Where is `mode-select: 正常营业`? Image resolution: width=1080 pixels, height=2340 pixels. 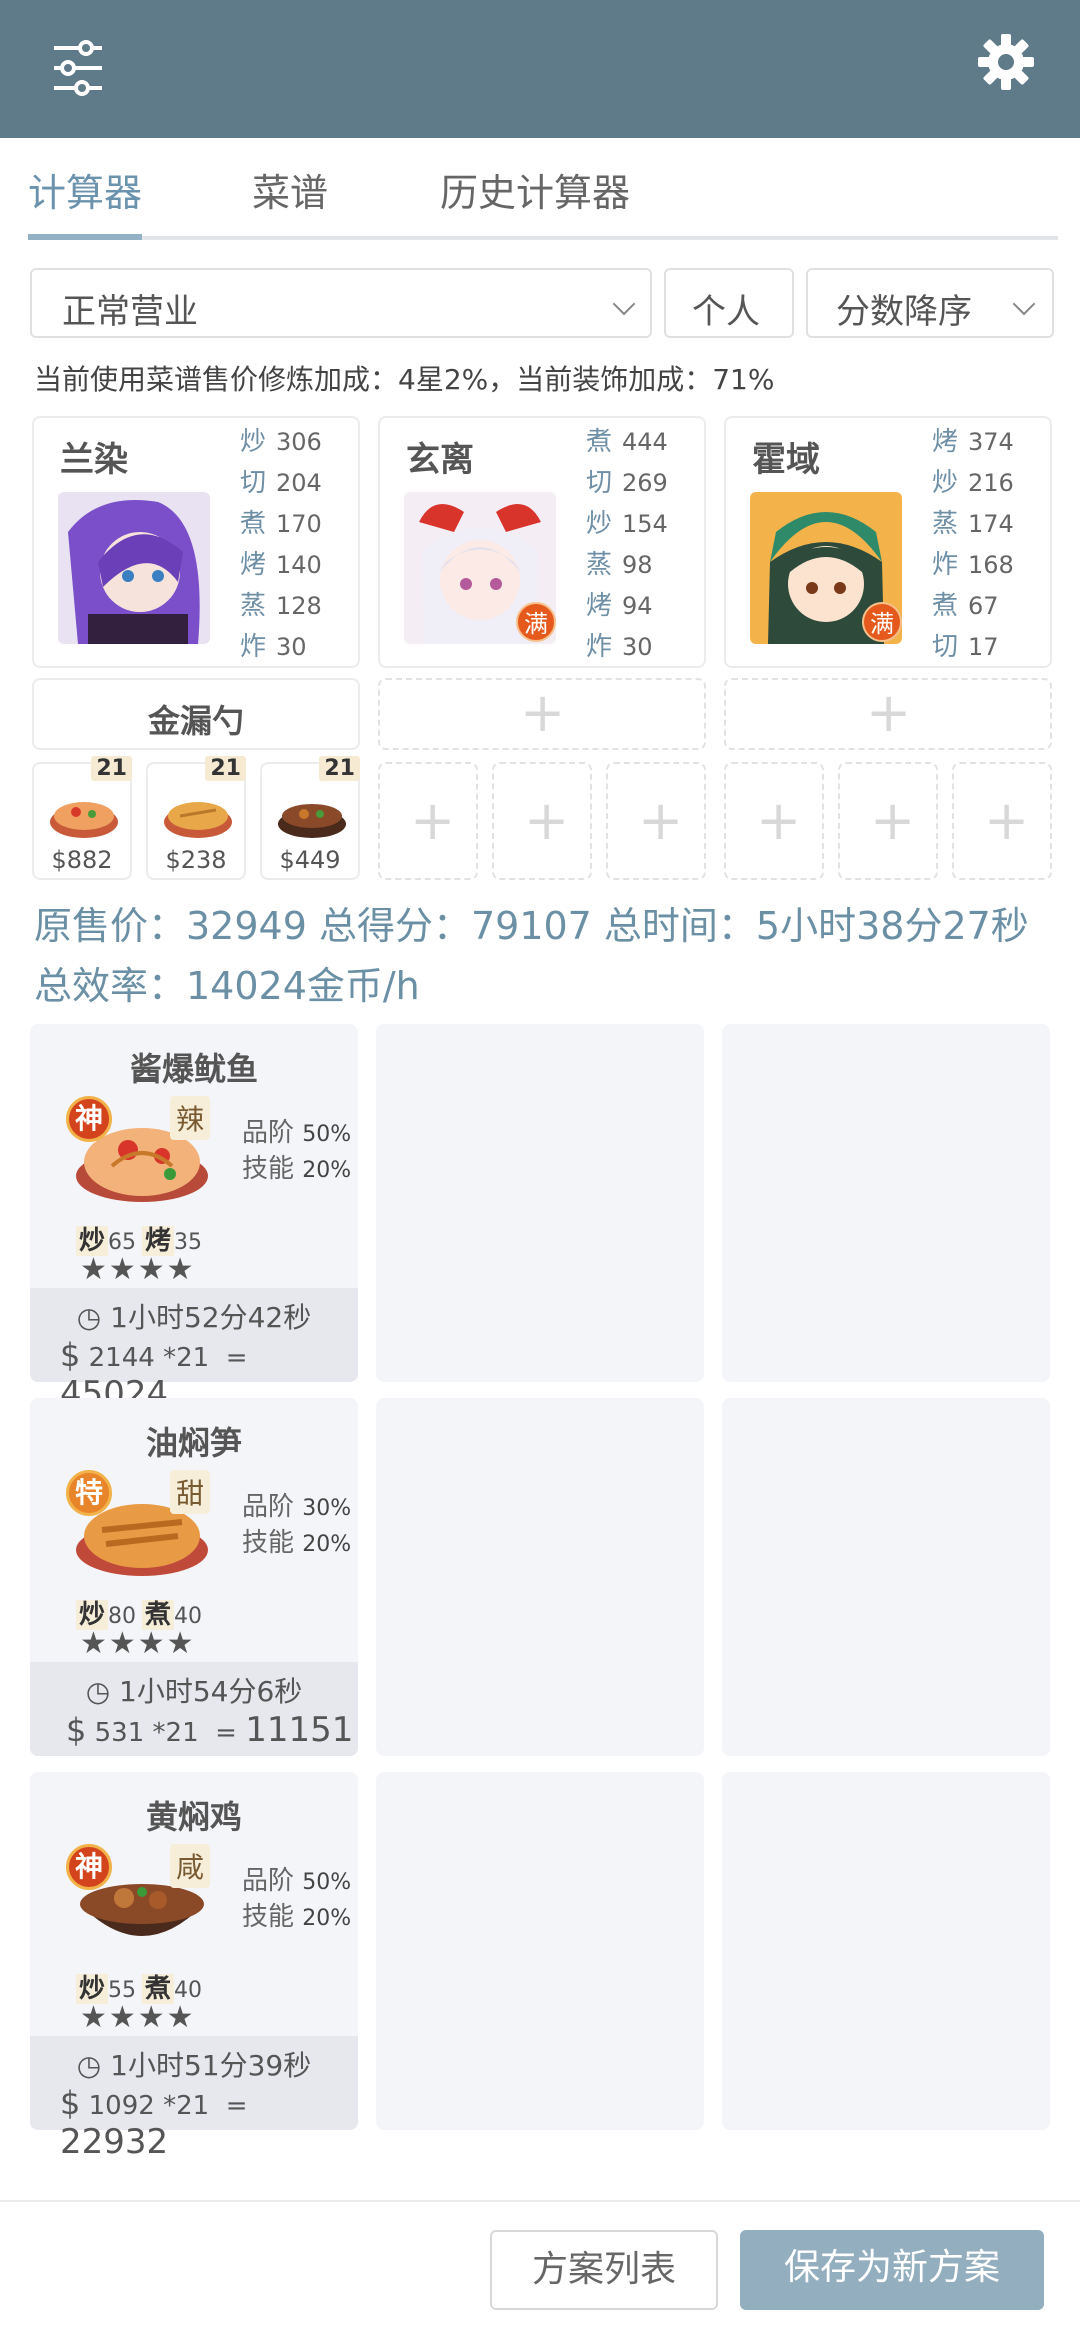 mode-select: 正常营业 is located at coordinates (341, 303).